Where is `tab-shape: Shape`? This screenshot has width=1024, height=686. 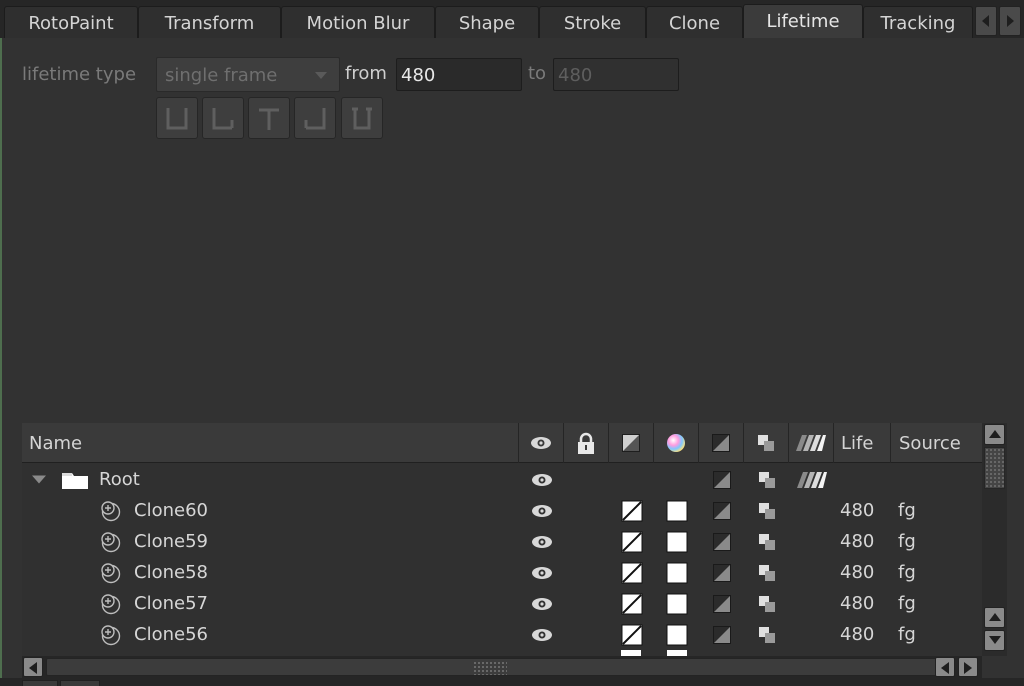
tab-shape: Shape is located at coordinates (487, 22).